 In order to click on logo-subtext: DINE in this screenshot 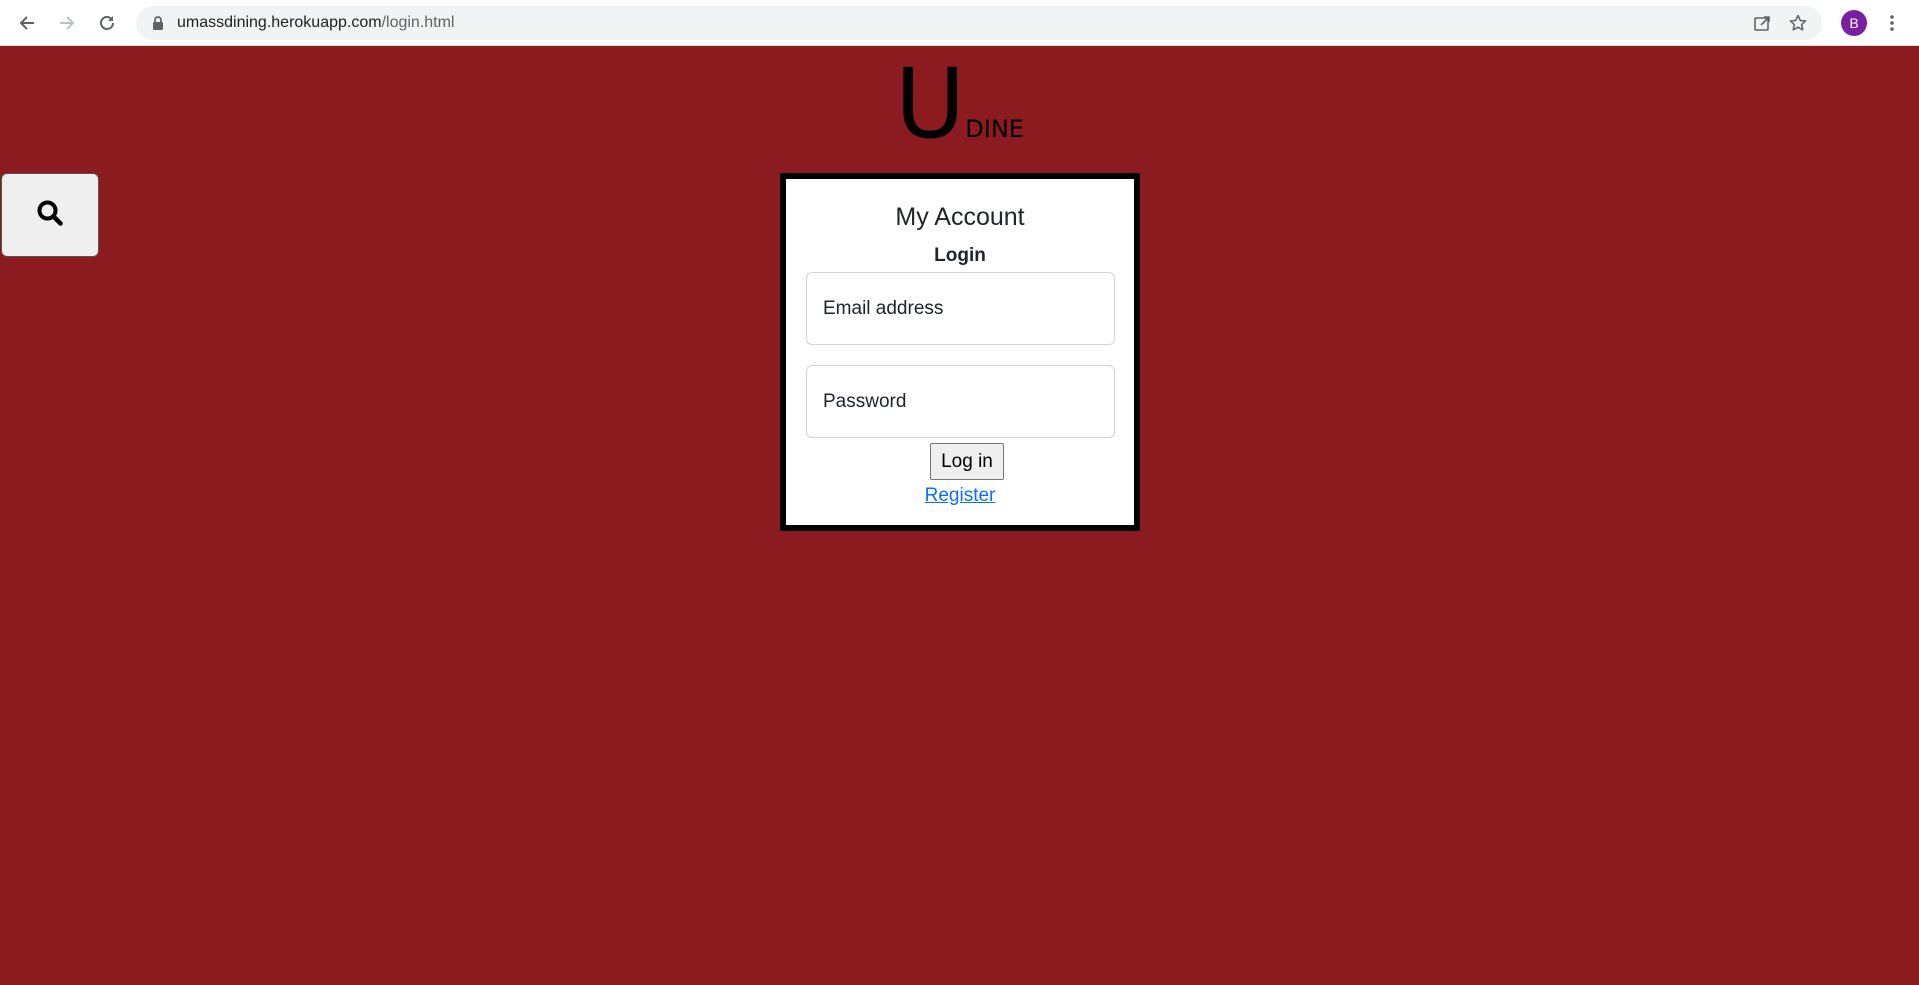, I will do `click(994, 129)`.